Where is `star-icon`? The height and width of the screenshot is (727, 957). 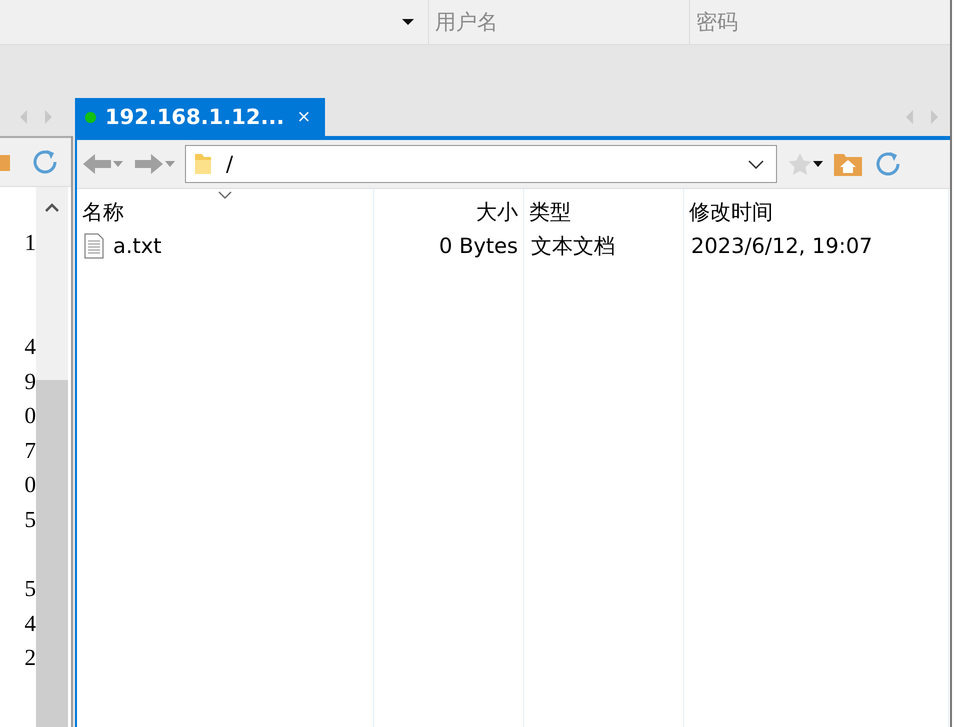 star-icon is located at coordinates (800, 164).